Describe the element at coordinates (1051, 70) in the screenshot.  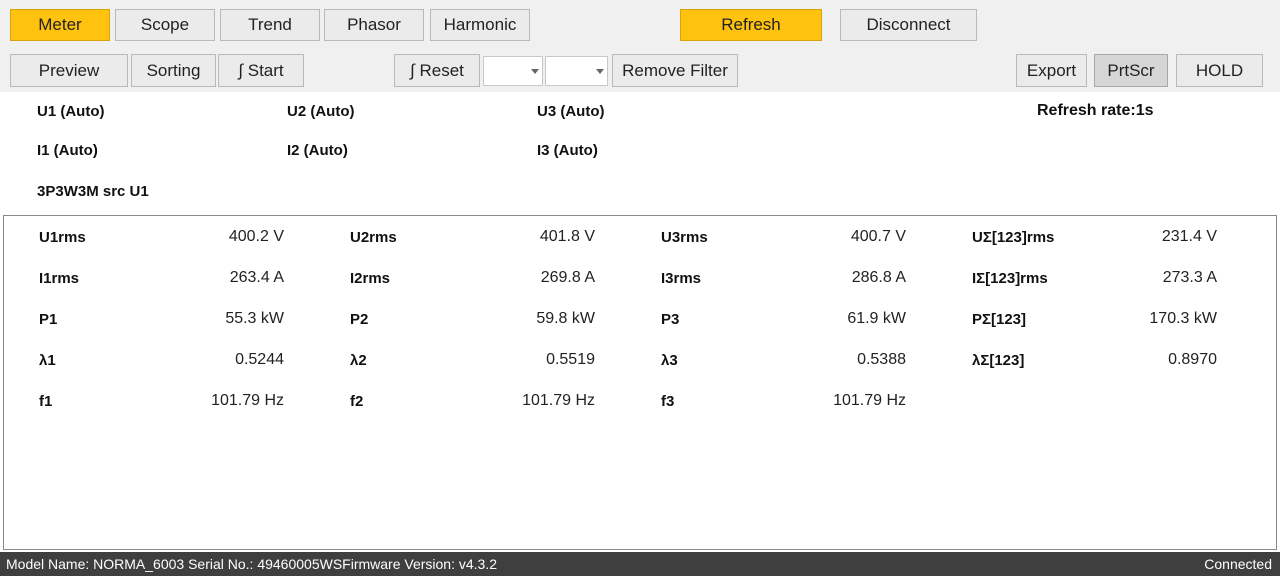
I see `export-button: Export` at that location.